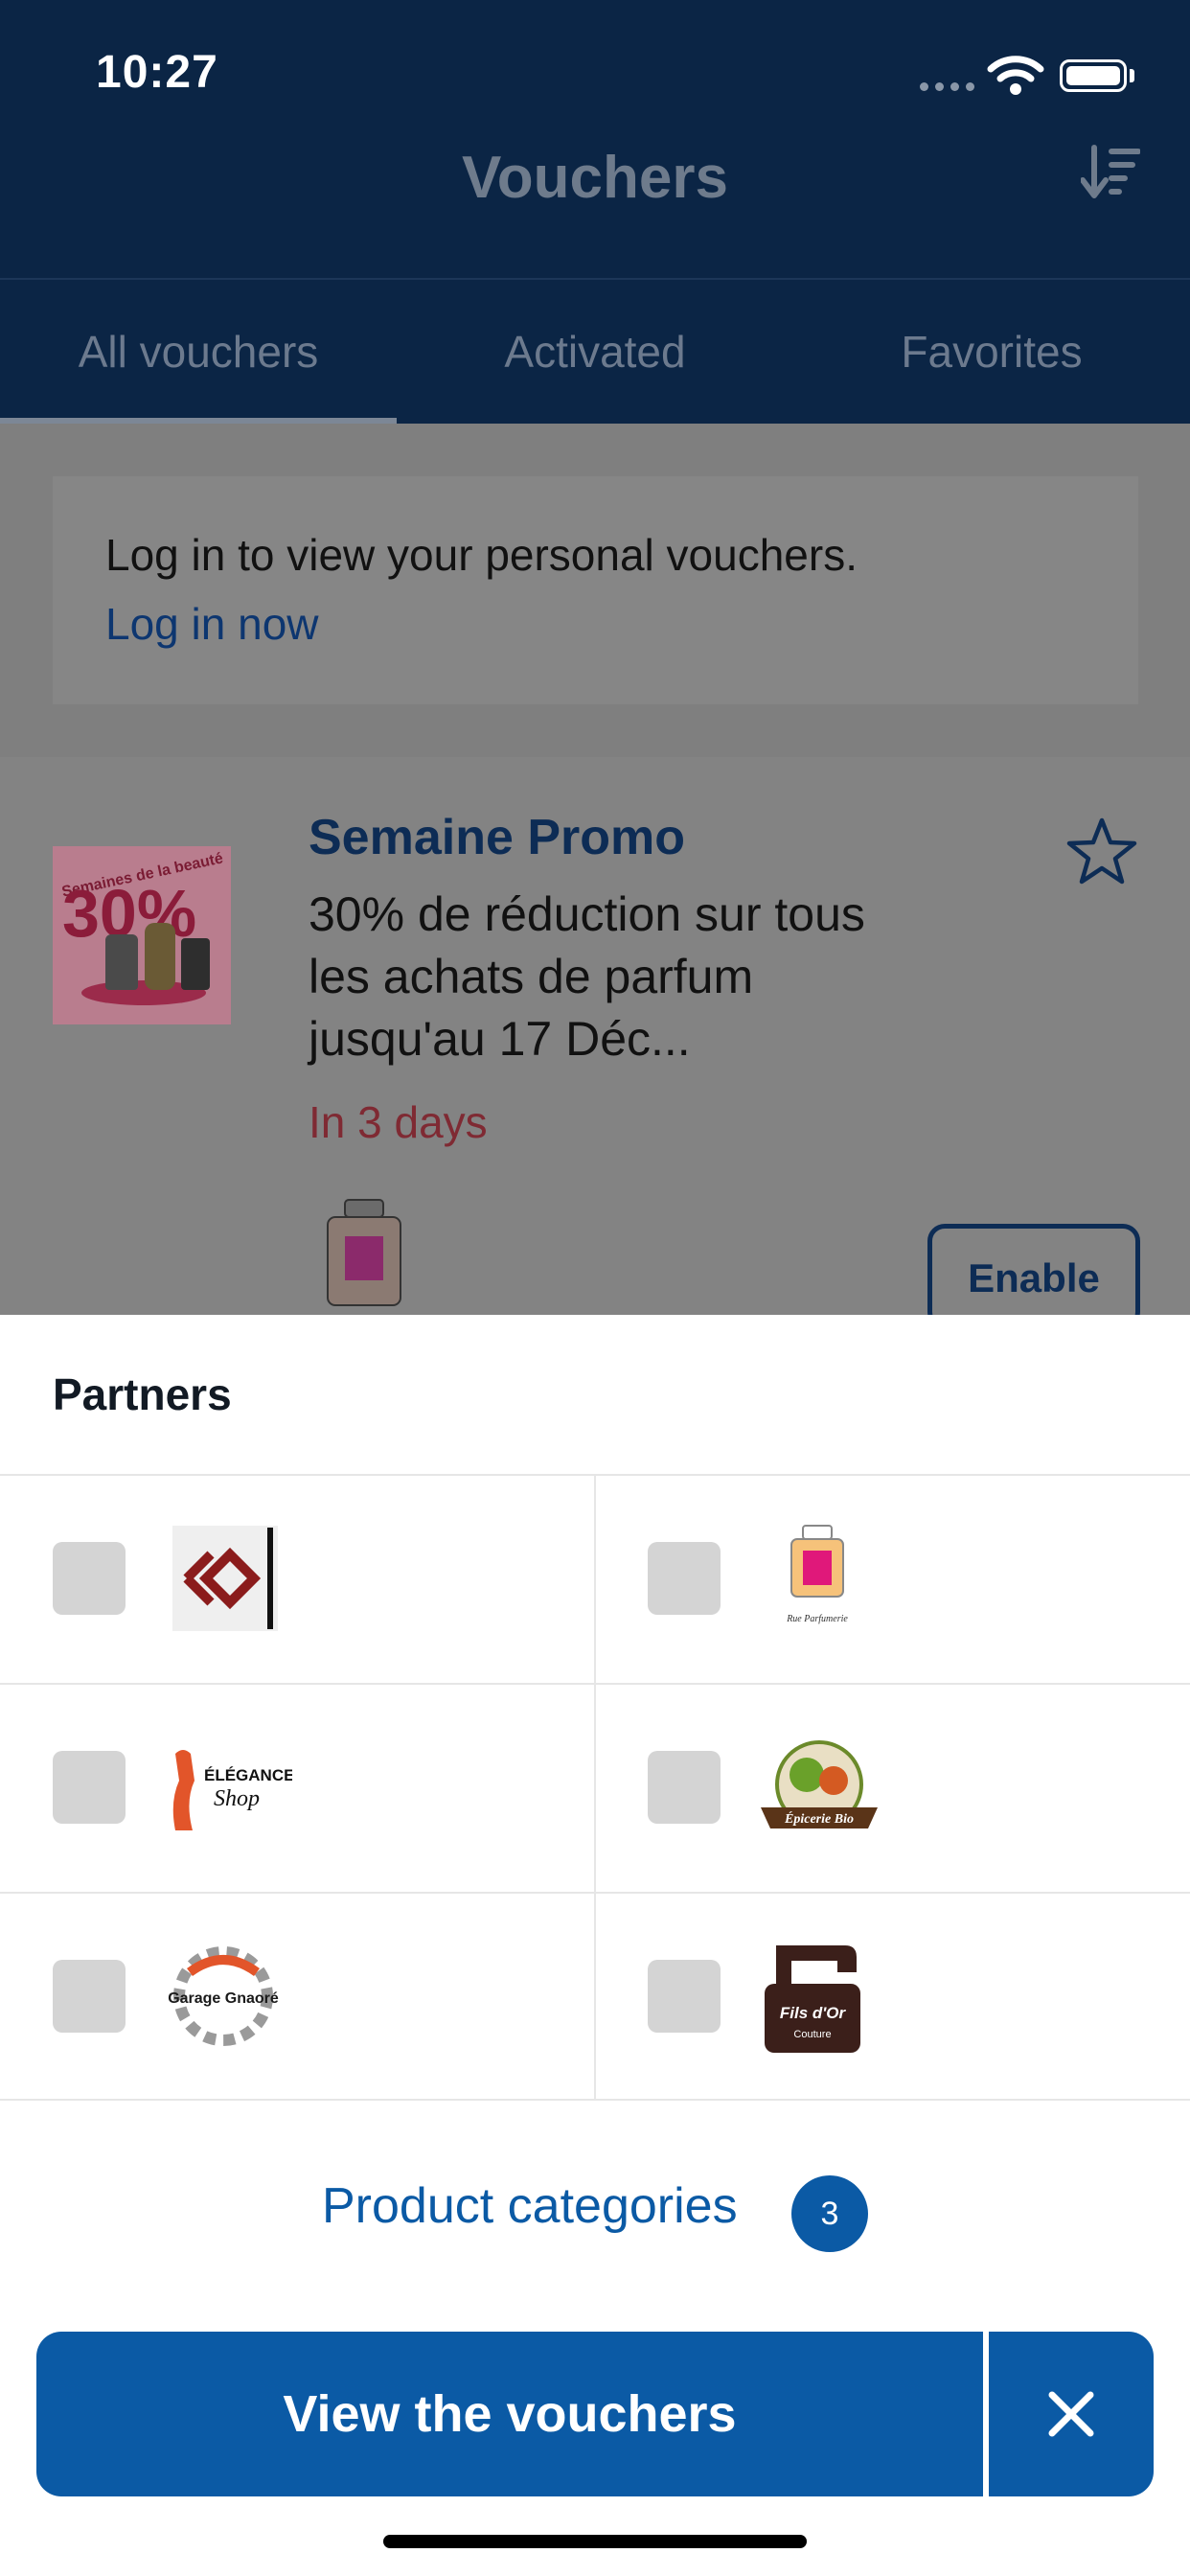 Image resolution: width=1190 pixels, height=2576 pixels. What do you see at coordinates (1132, 75) in the screenshot?
I see `battery-cap` at bounding box center [1132, 75].